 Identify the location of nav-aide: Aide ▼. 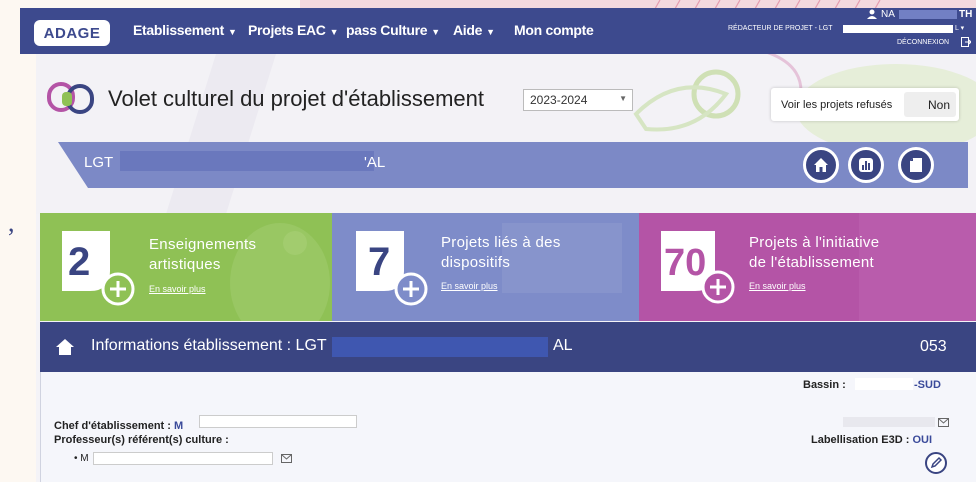
(474, 30).